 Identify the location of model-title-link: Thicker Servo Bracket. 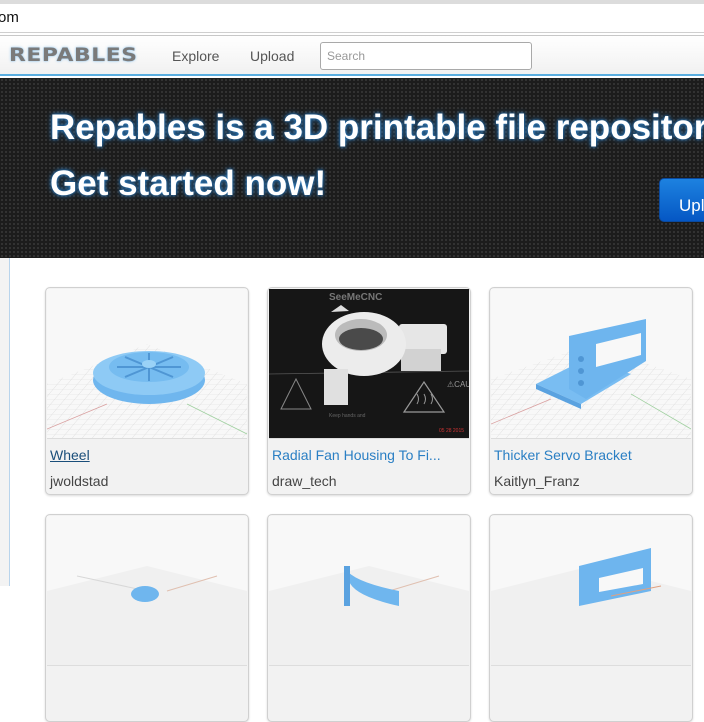
(563, 455).